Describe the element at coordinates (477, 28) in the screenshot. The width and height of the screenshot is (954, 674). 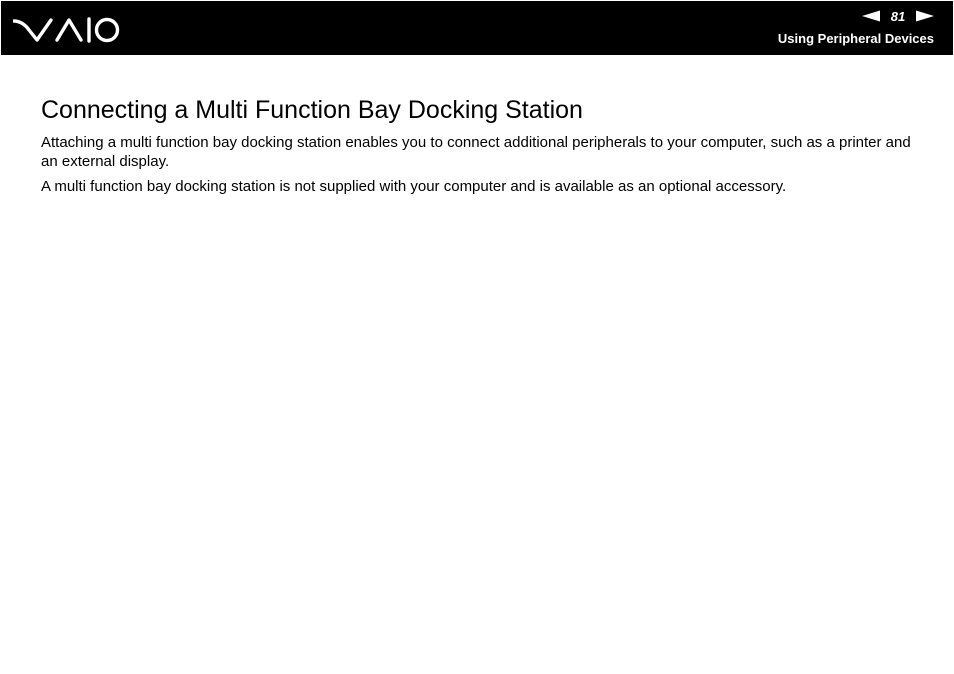
I see `header-bar: 81 Using Peripheral Devices` at that location.